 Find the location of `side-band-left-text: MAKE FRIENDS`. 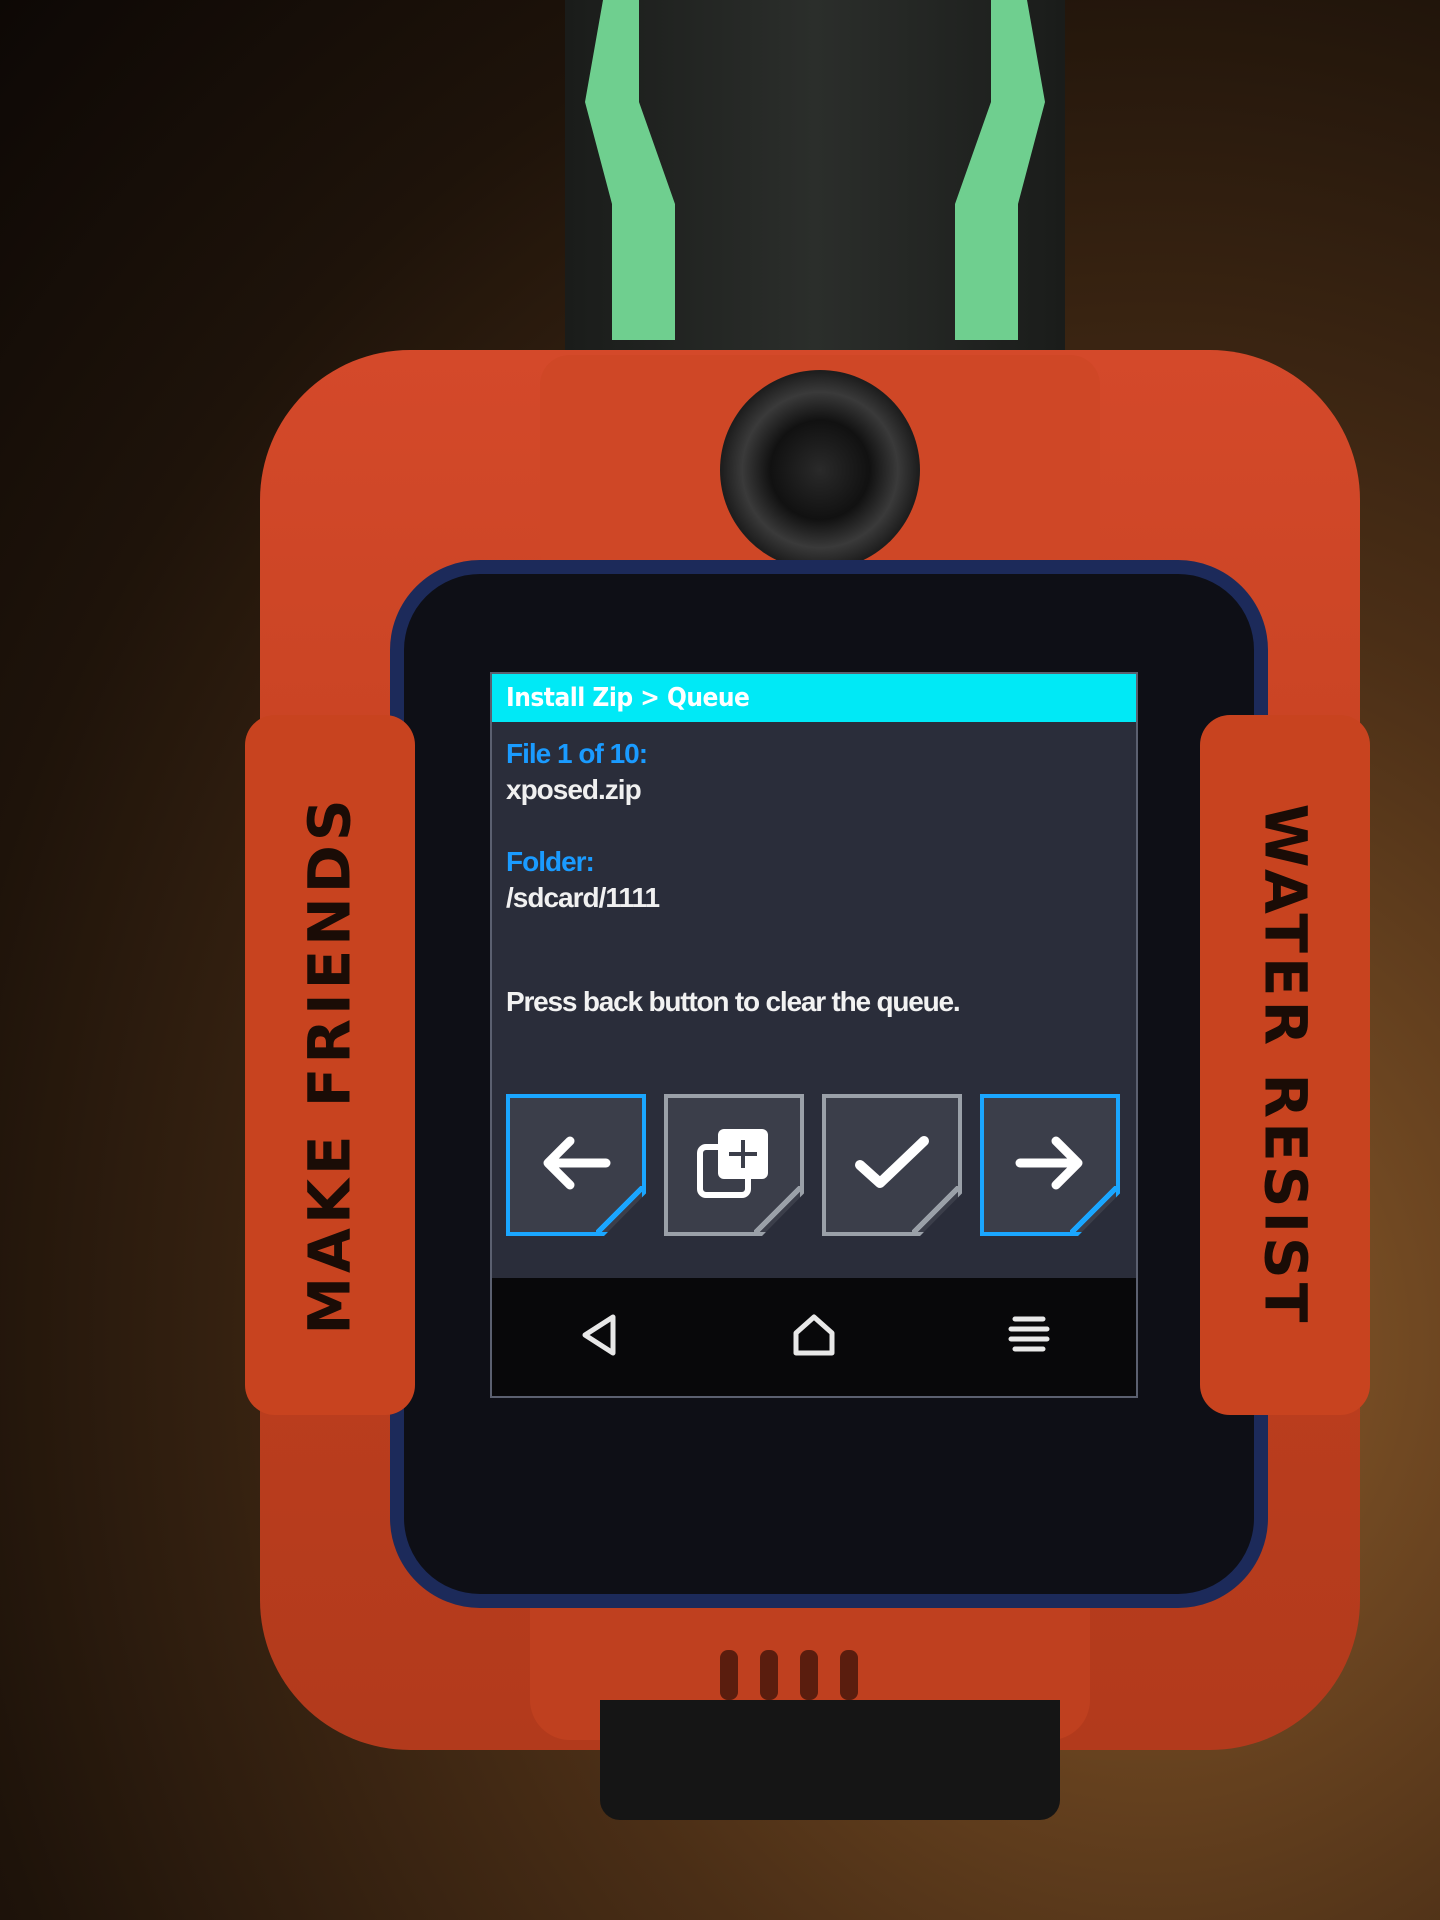

side-band-left-text: MAKE FRIENDS is located at coordinates (330, 1065).